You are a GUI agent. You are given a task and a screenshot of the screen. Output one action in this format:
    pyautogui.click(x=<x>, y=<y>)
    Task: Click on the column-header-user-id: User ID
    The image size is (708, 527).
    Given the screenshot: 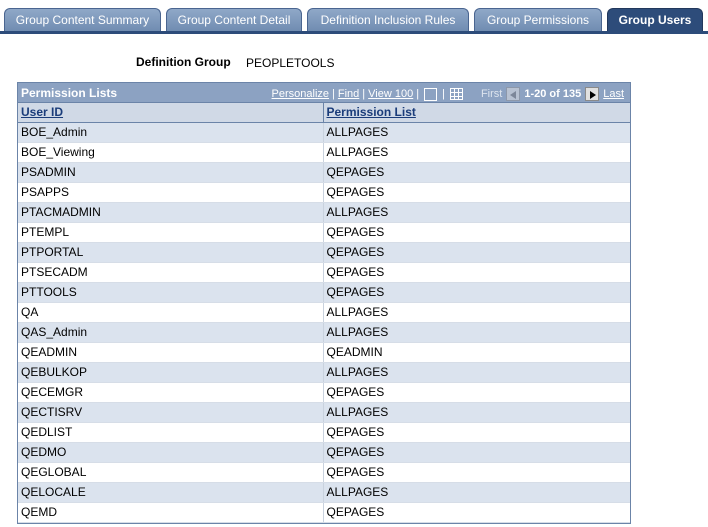 What is the action you would take?
    pyautogui.click(x=171, y=113)
    